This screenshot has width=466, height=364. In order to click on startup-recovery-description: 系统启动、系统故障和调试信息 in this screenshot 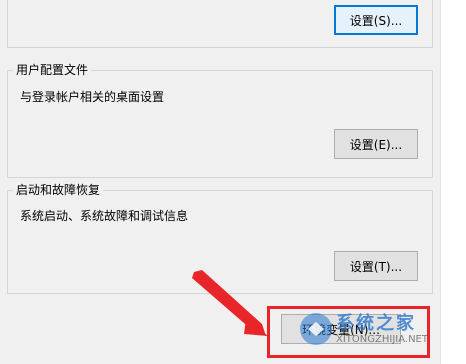, I will do `click(104, 216)`.